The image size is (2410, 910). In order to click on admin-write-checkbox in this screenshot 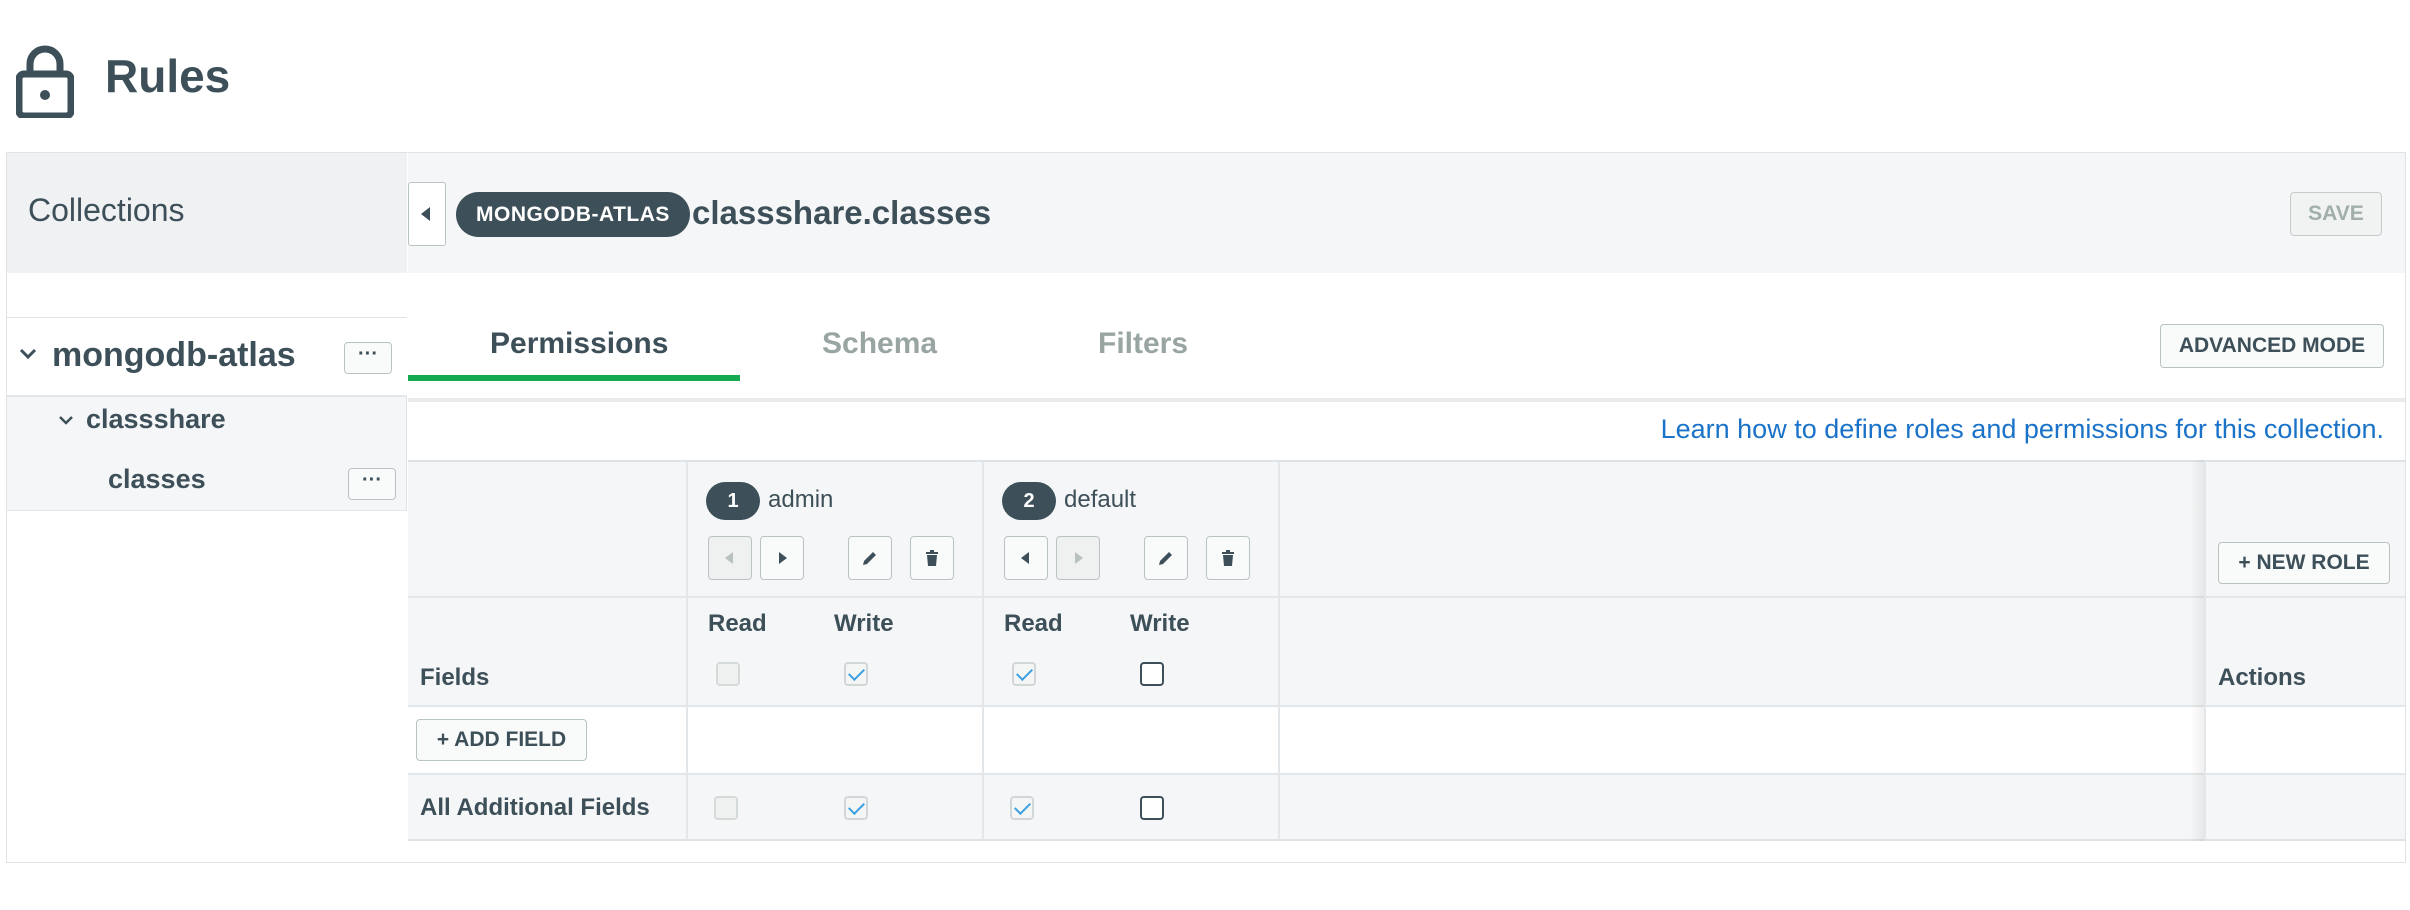, I will do `click(856, 808)`.